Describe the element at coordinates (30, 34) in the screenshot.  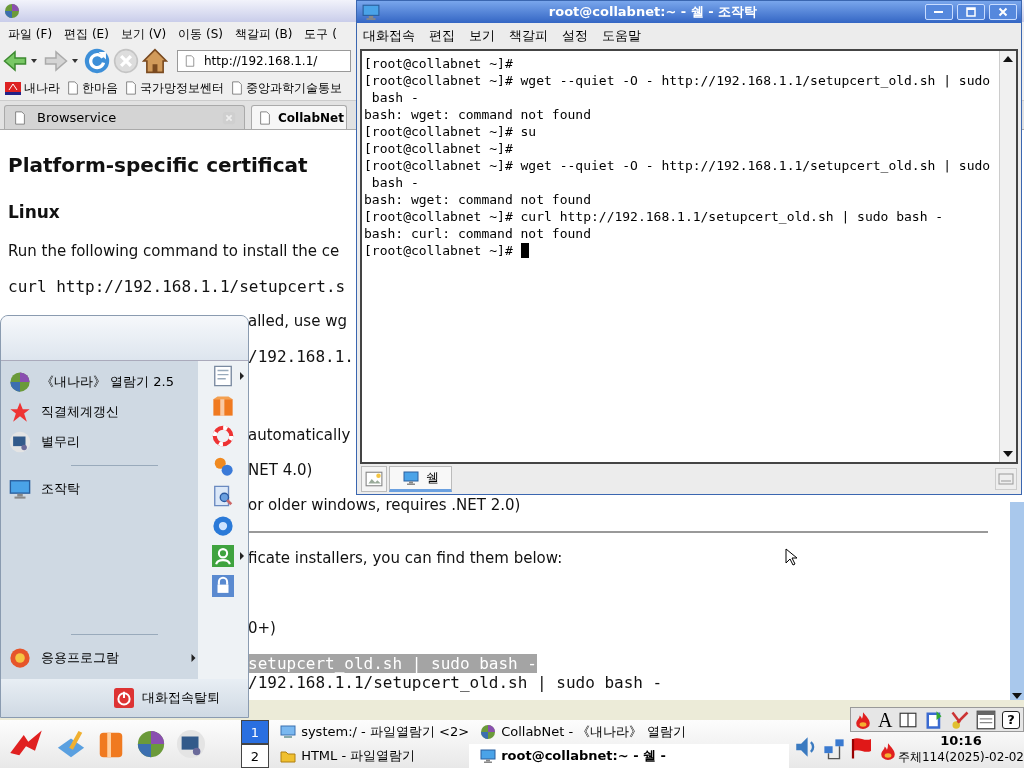
I see `menu-item: 파일 (F)` at that location.